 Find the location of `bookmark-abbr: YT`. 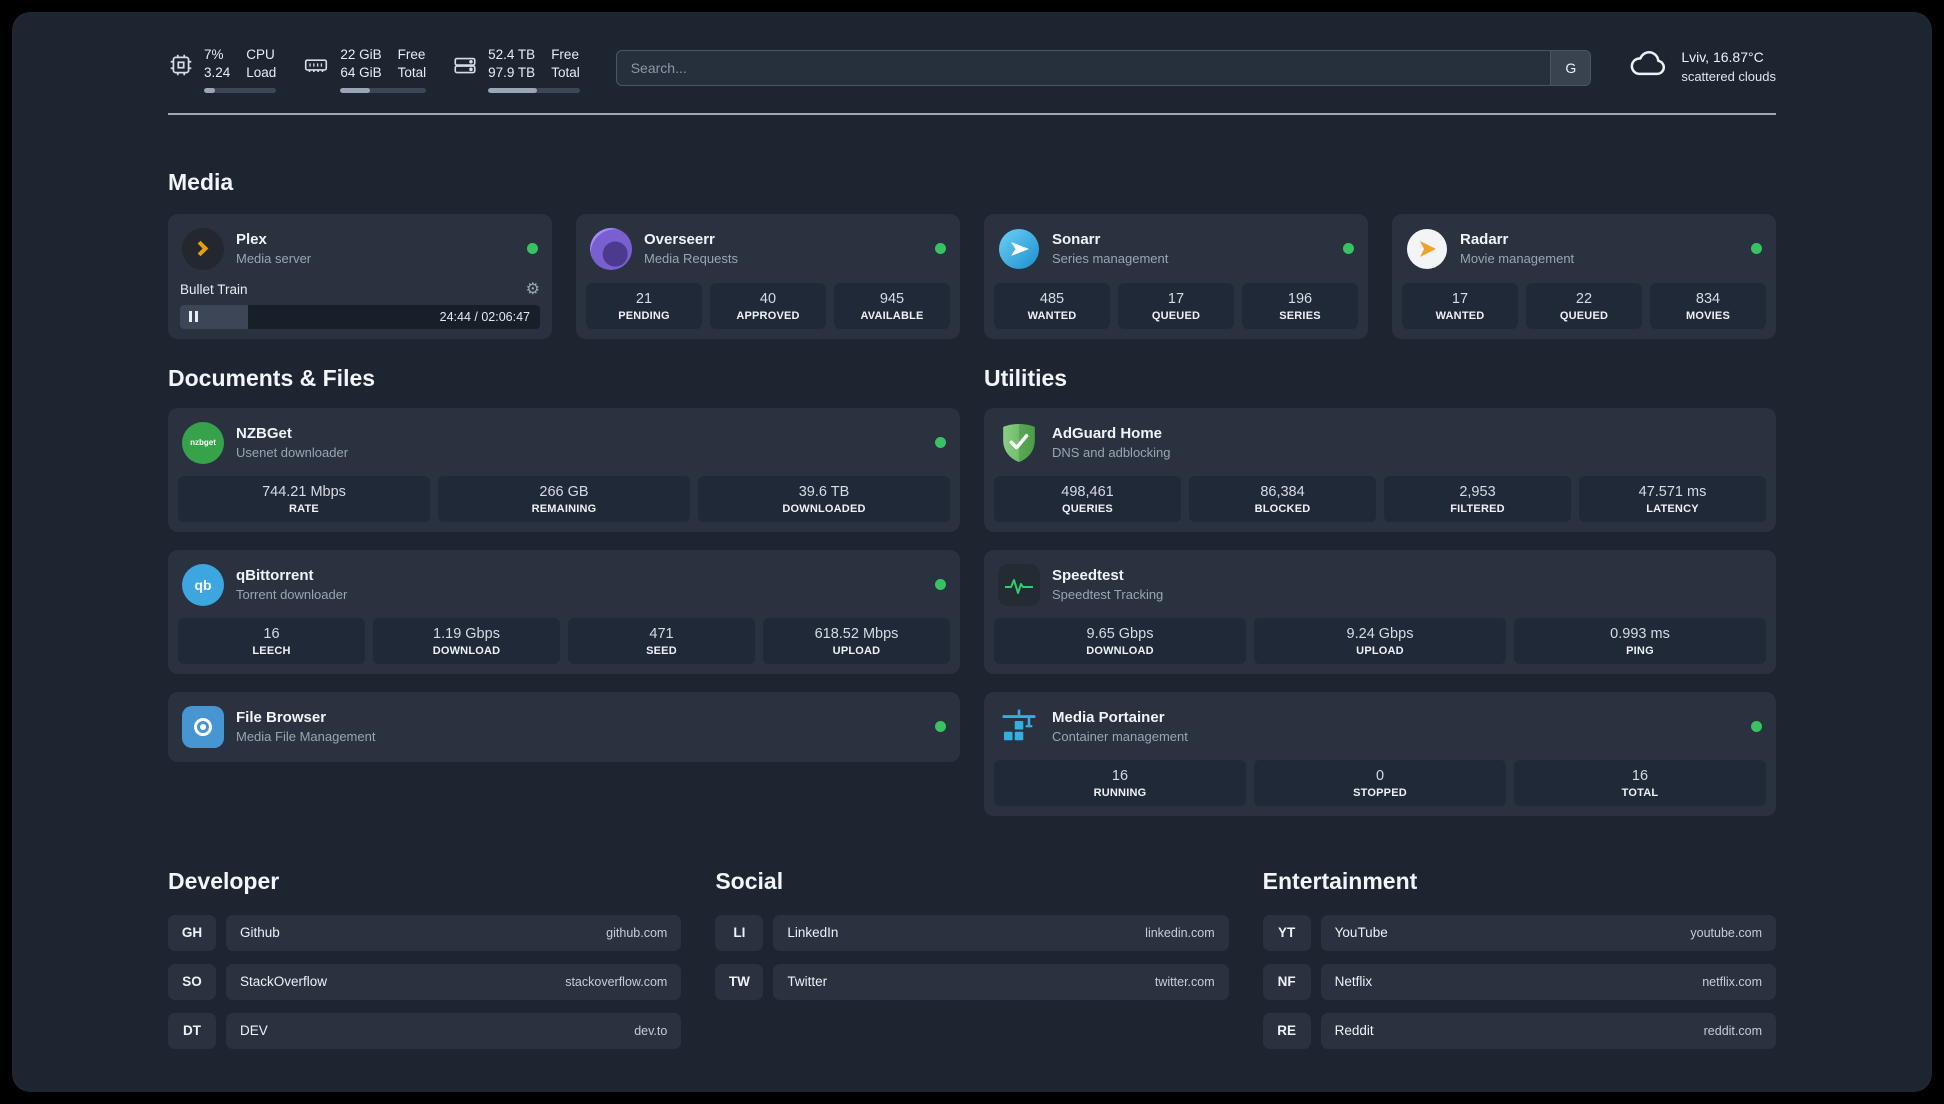

bookmark-abbr: YT is located at coordinates (1286, 932).